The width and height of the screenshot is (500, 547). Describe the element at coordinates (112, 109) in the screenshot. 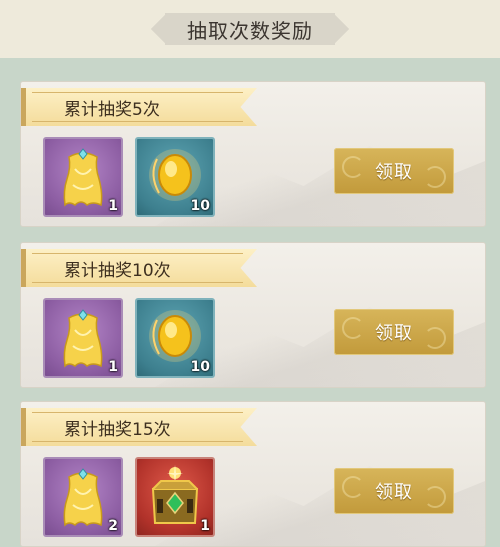

I see `reward-label: 累计抽奖5次` at that location.